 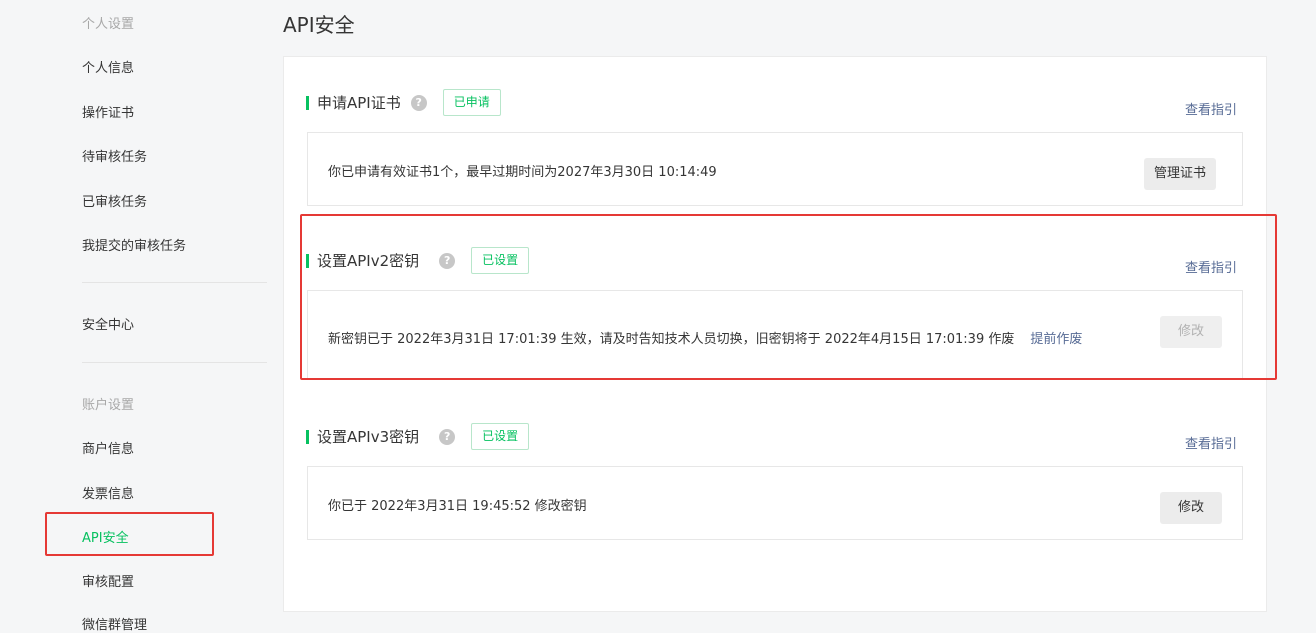 What do you see at coordinates (522, 172) in the screenshot?
I see `section-description: 你已申请有效证书1个，最早过期时间为2027年3月30日 10:14:49` at bounding box center [522, 172].